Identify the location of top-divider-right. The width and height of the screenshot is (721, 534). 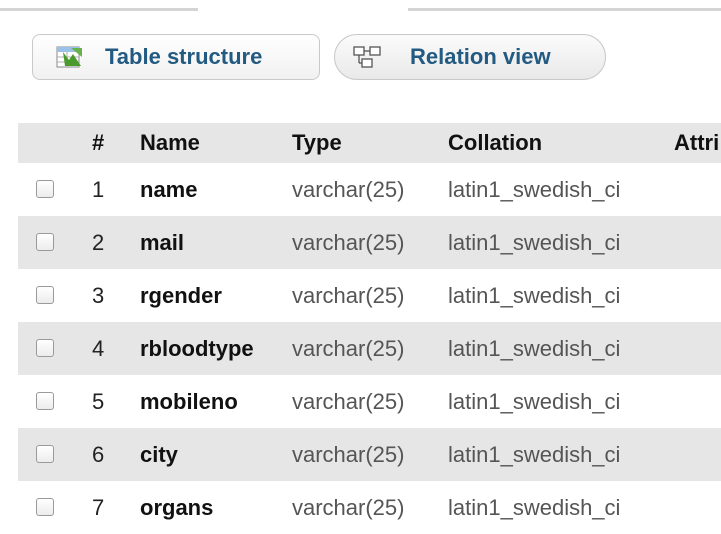
(564, 9).